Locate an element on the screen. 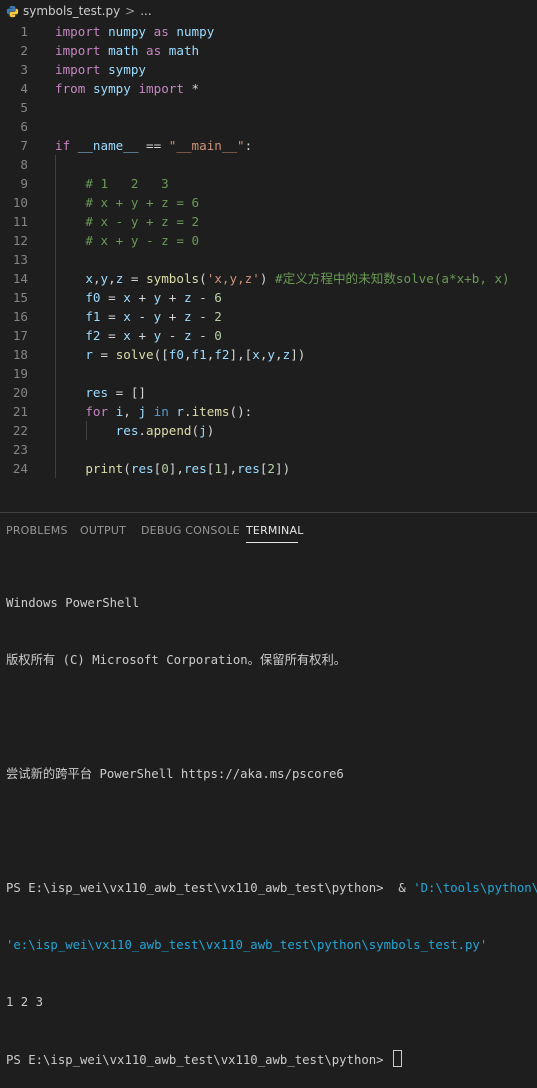 The image size is (537, 1088). code-line: 1 import numpy as numpy is located at coordinates (268, 31).